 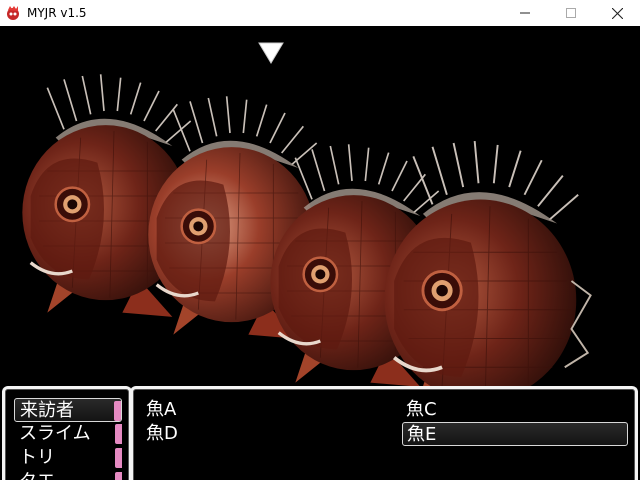 What do you see at coordinates (161, 409) in the screenshot?
I see `enemy-option-label: 魚A` at bounding box center [161, 409].